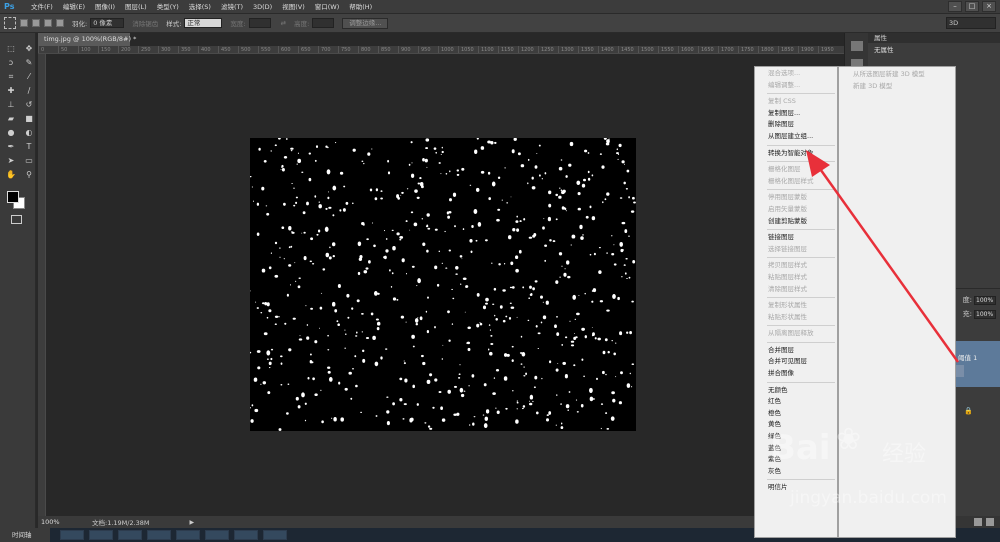  Describe the element at coordinates (796, 472) in the screenshot. I see `context-menu-item: 灰色` at that location.